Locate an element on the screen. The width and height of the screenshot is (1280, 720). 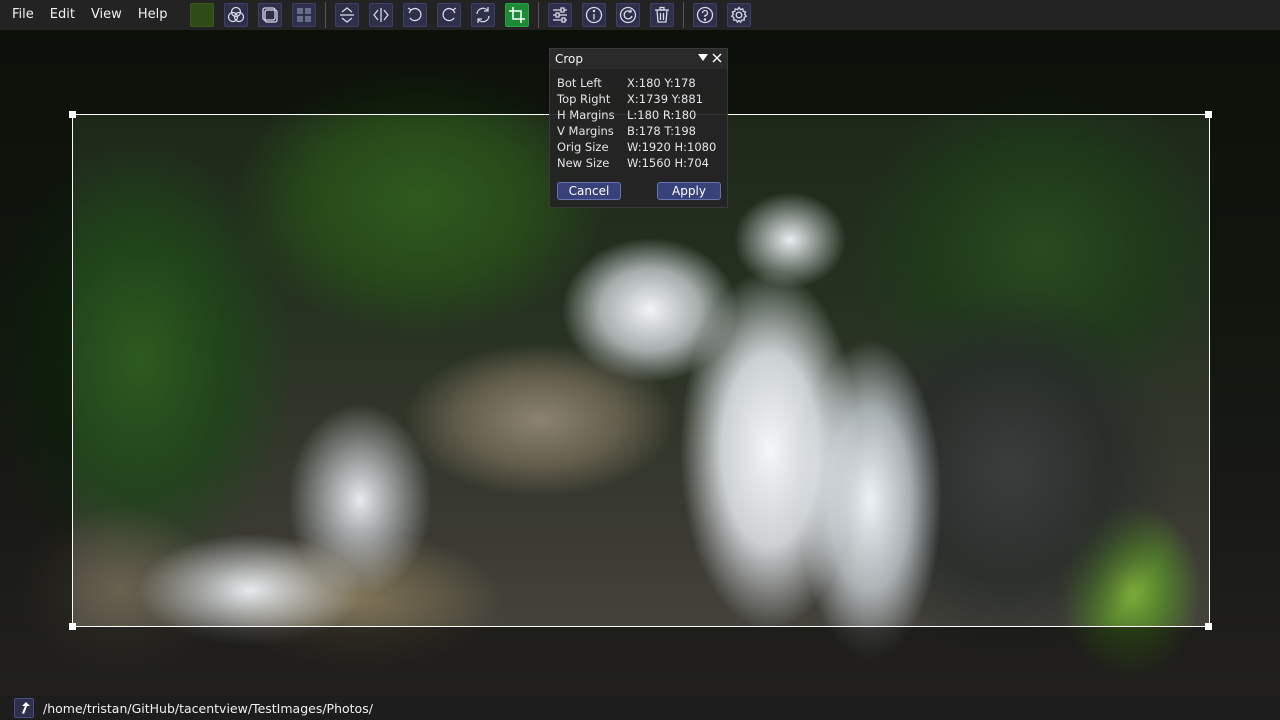
menu-edit: Edit is located at coordinates (62, 15).